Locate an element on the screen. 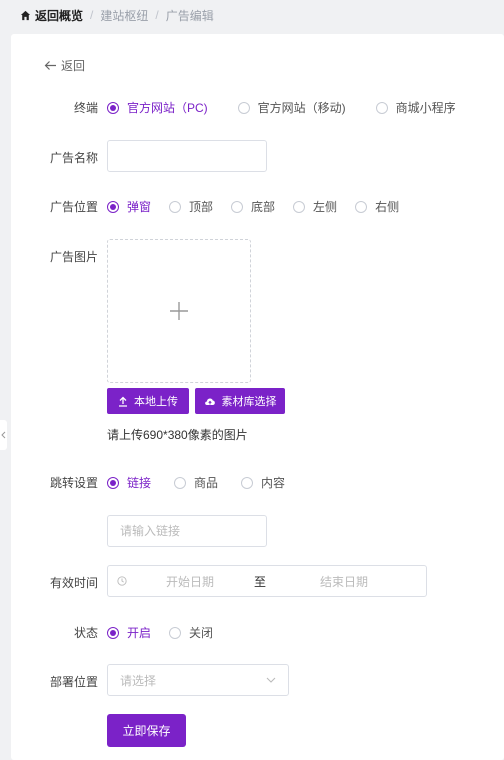 The height and width of the screenshot is (760, 504). image-upload-area is located at coordinates (179, 311).